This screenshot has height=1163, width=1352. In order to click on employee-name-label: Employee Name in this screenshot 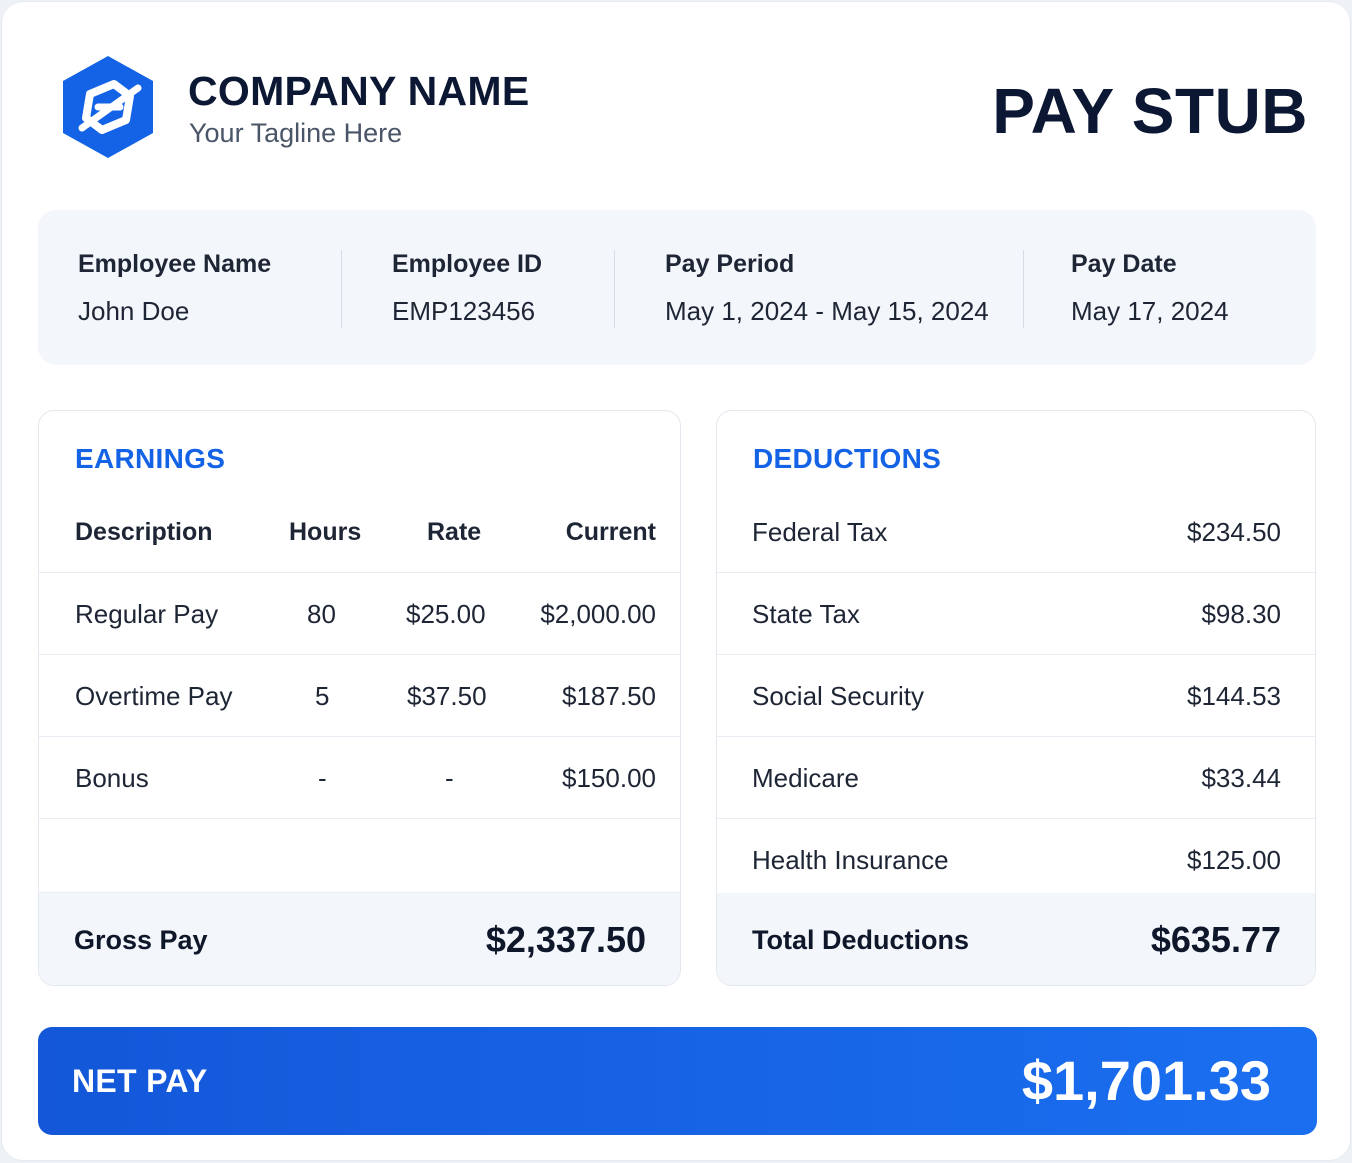, I will do `click(175, 264)`.